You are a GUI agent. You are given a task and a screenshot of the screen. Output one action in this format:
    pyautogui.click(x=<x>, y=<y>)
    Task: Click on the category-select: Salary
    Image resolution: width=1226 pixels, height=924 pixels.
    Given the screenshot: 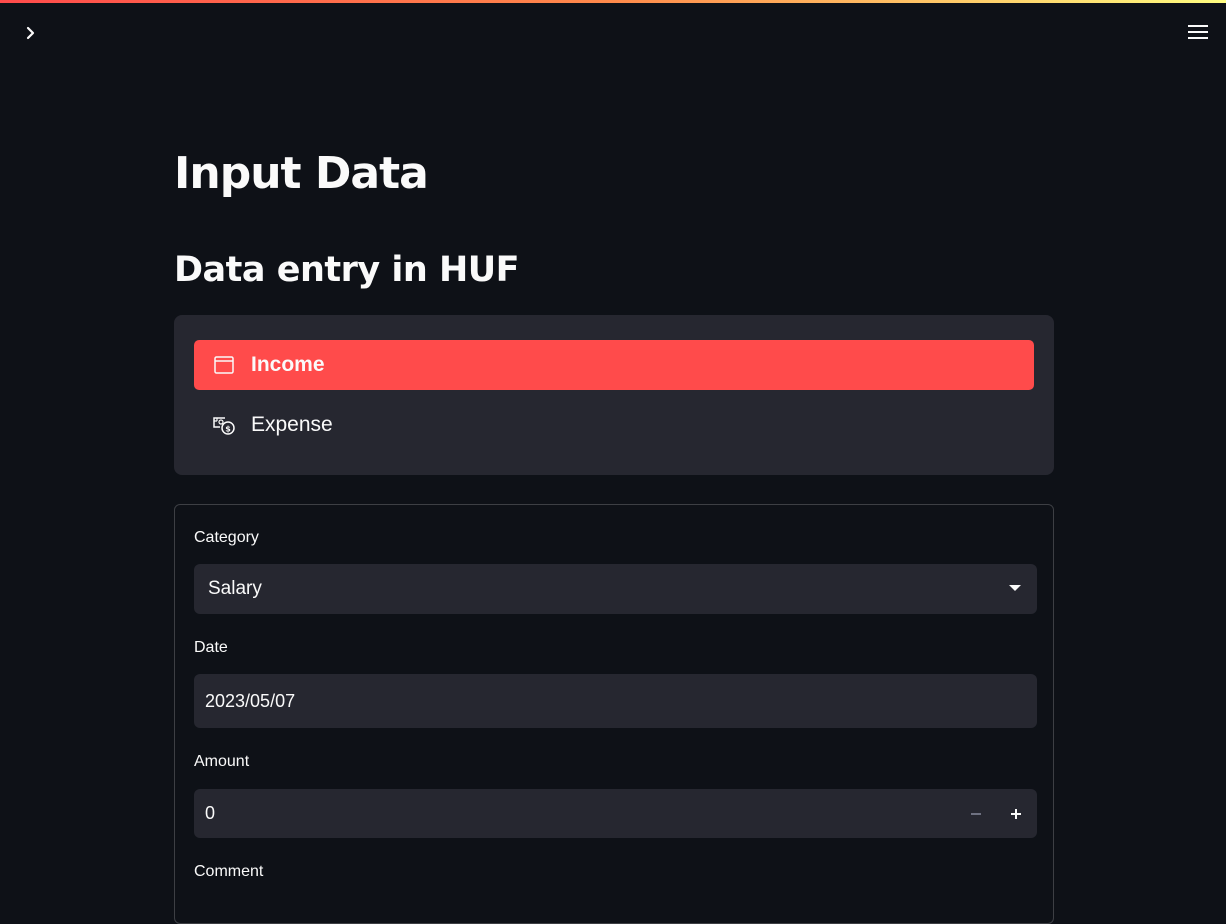 What is the action you would take?
    pyautogui.click(x=615, y=589)
    